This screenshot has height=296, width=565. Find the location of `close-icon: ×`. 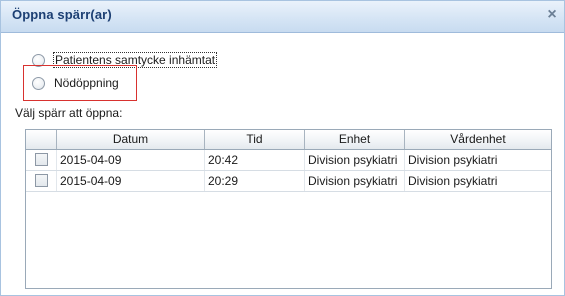

close-icon: × is located at coordinates (552, 15).